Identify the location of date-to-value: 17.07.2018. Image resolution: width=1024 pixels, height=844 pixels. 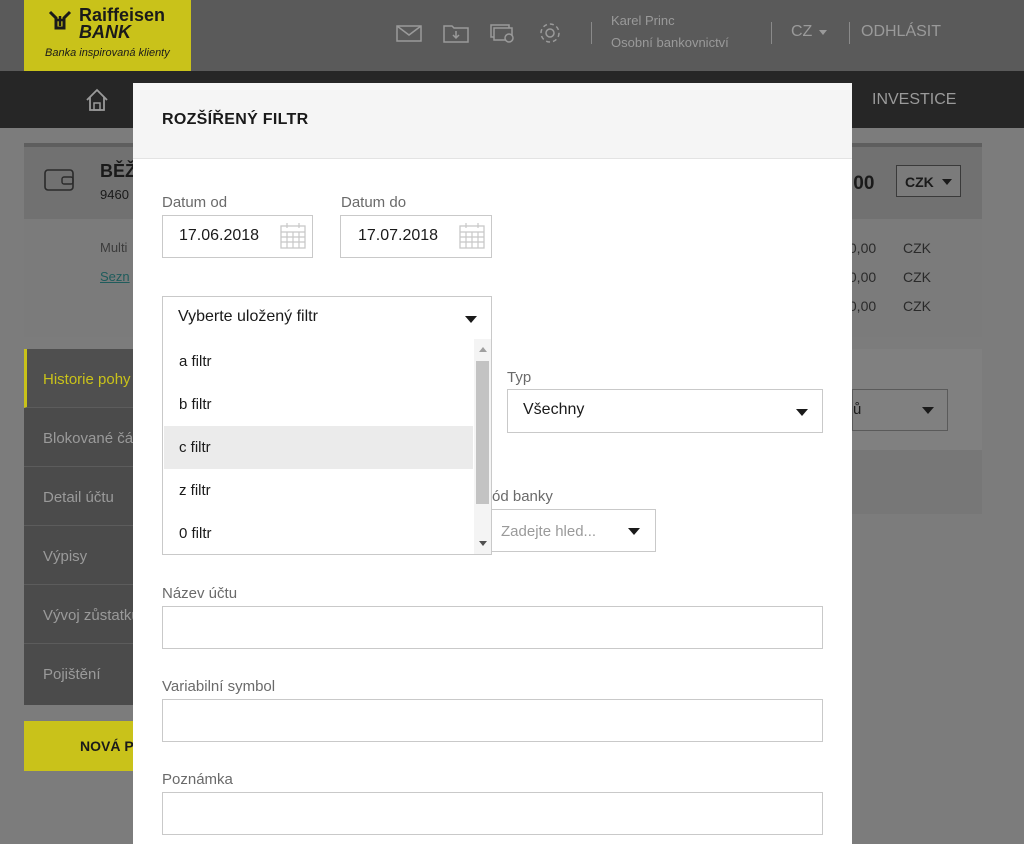
(398, 235).